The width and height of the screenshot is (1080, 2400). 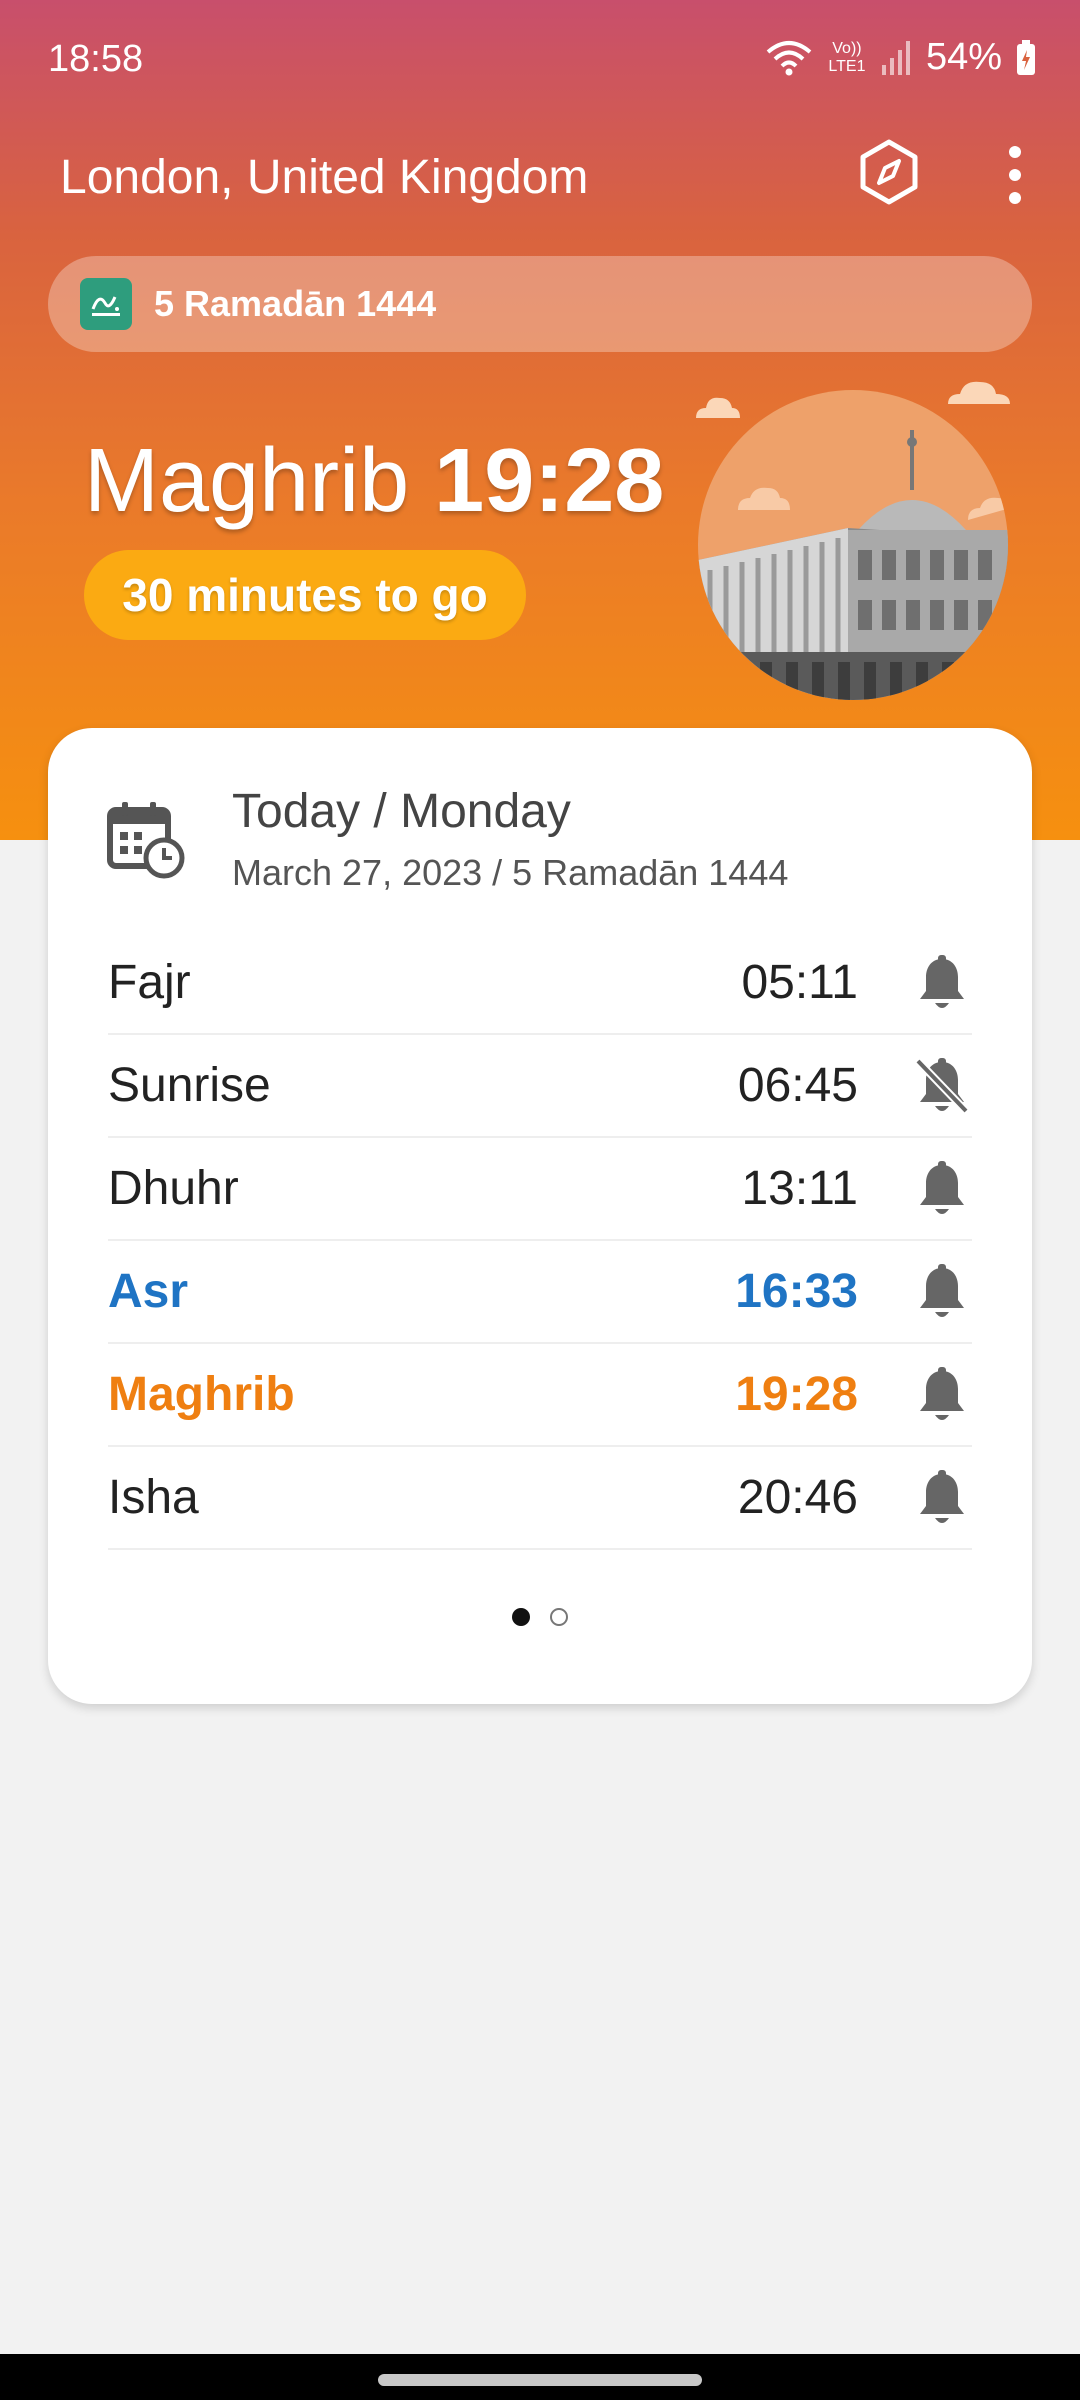 What do you see at coordinates (510, 872) in the screenshot?
I see `card-subtitle: March 27, 2023 / 5 Ramadān 1444` at bounding box center [510, 872].